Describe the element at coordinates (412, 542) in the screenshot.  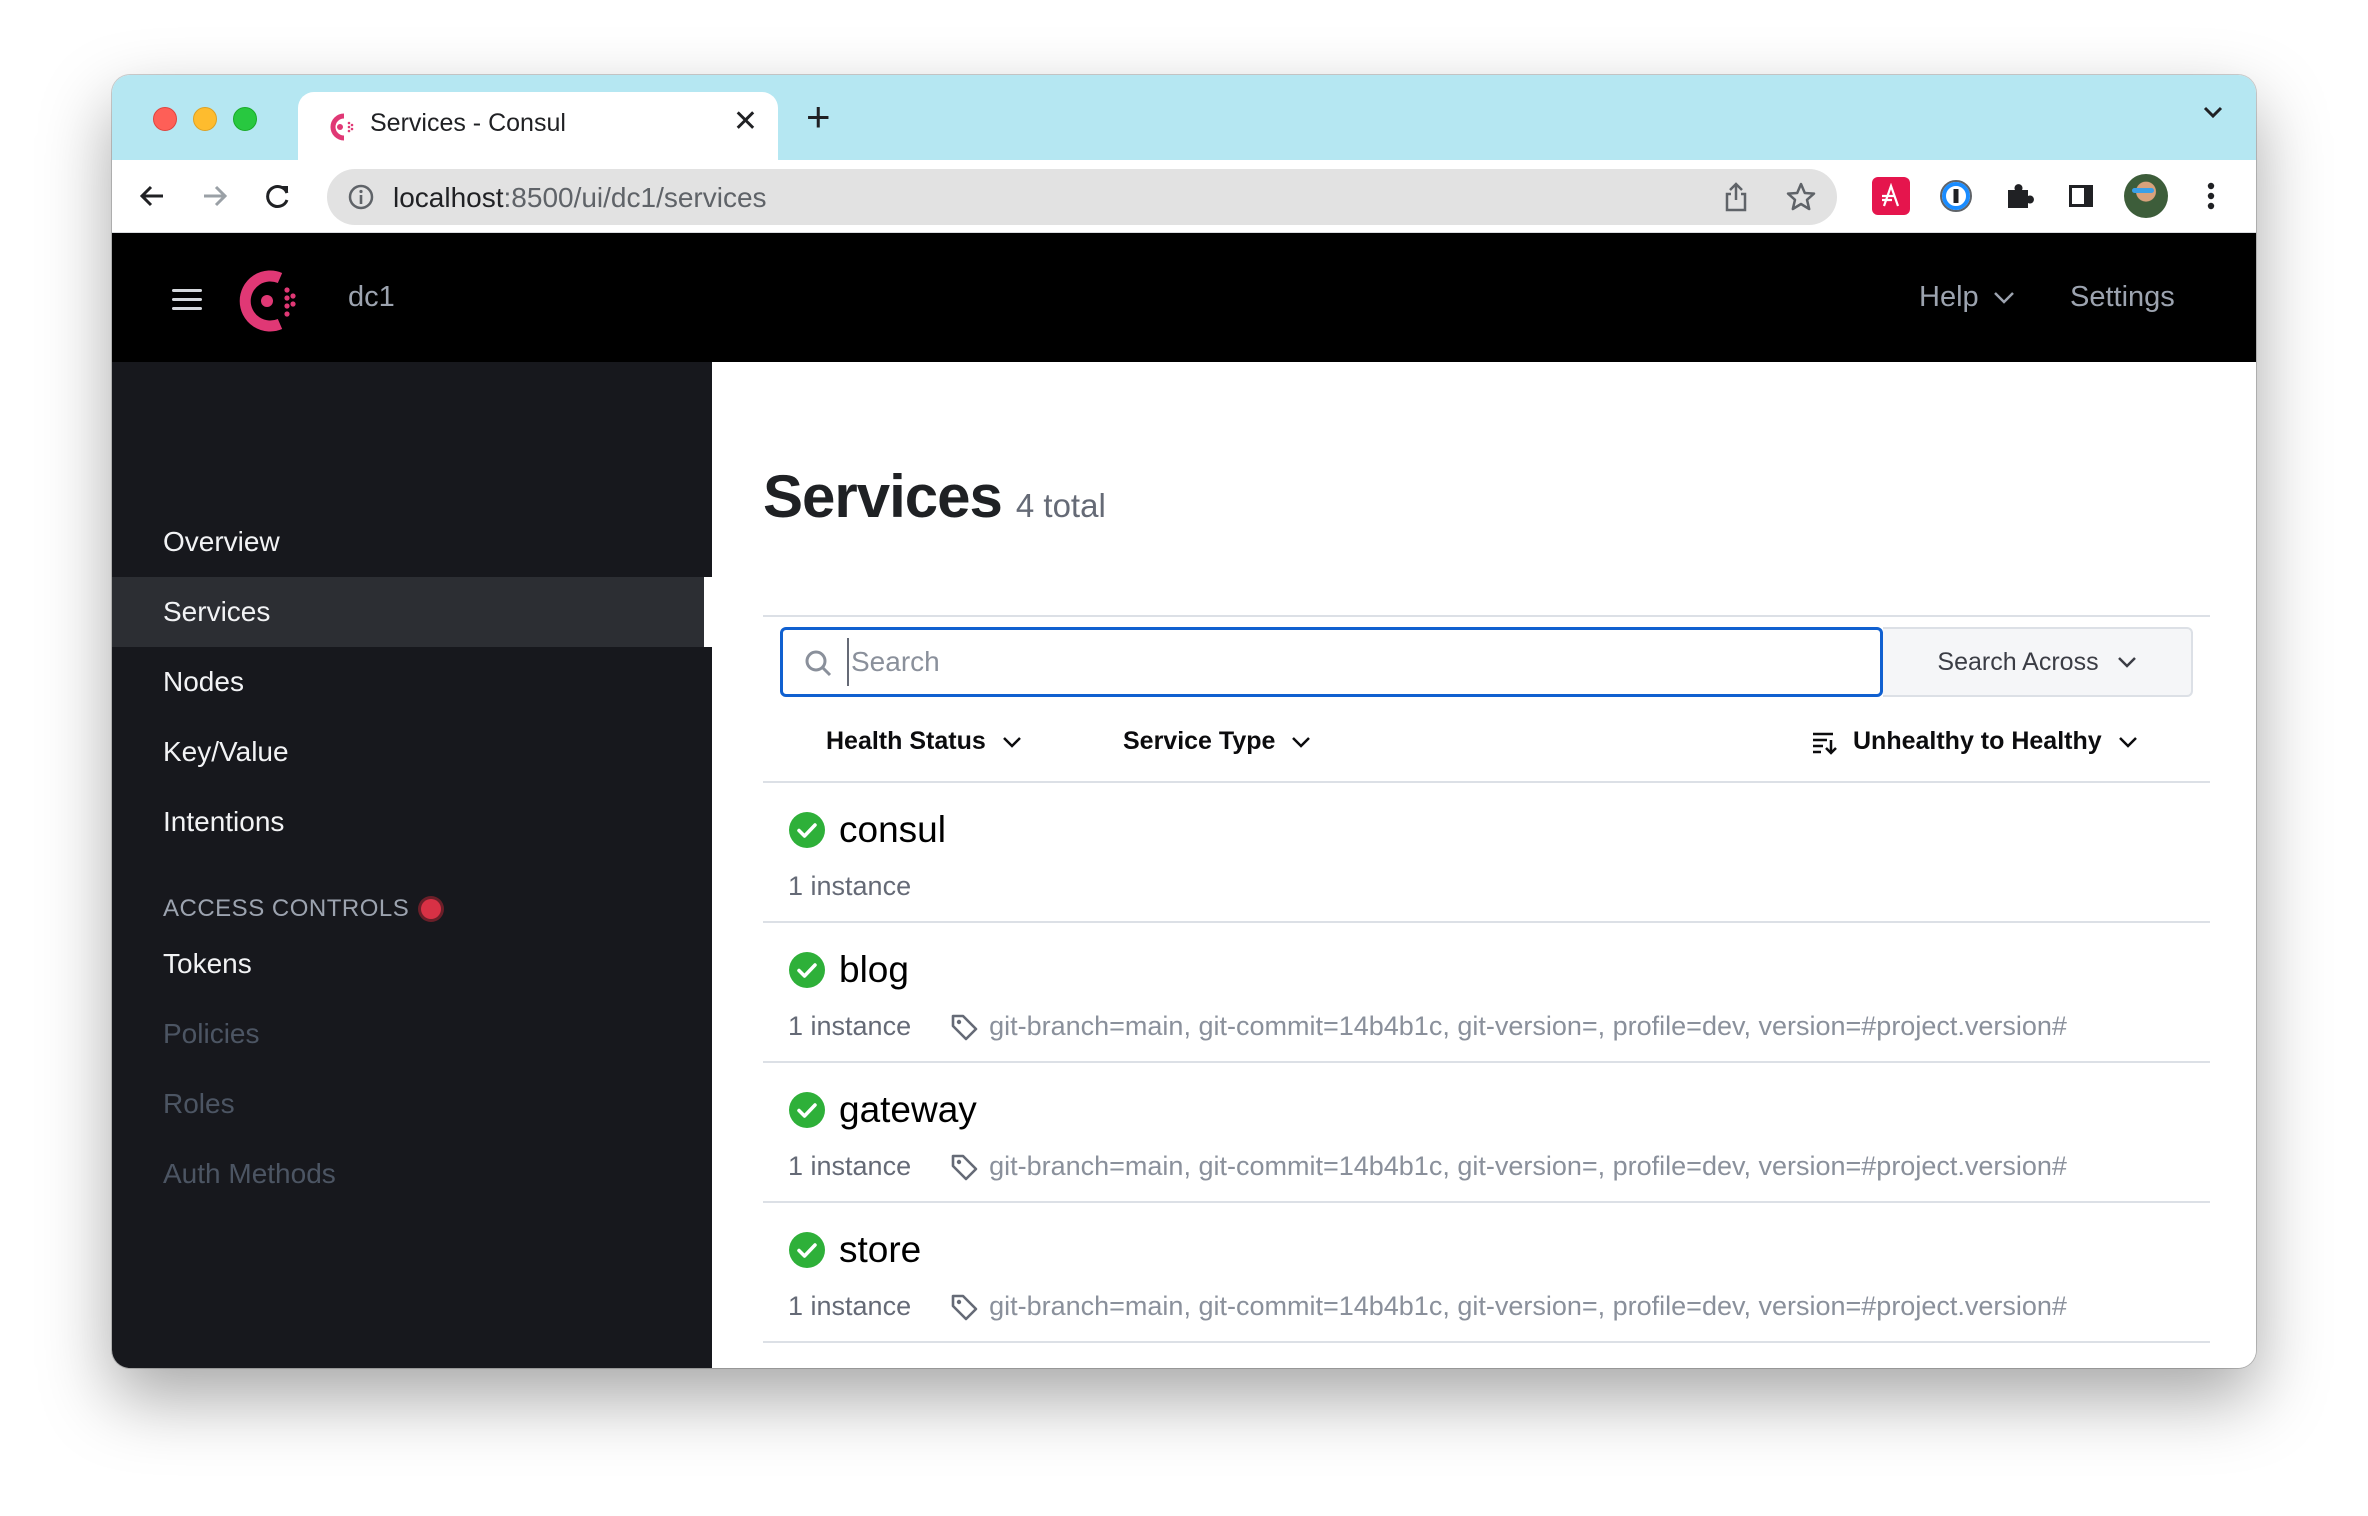
I see `sidebar-item-overview: Overview` at that location.